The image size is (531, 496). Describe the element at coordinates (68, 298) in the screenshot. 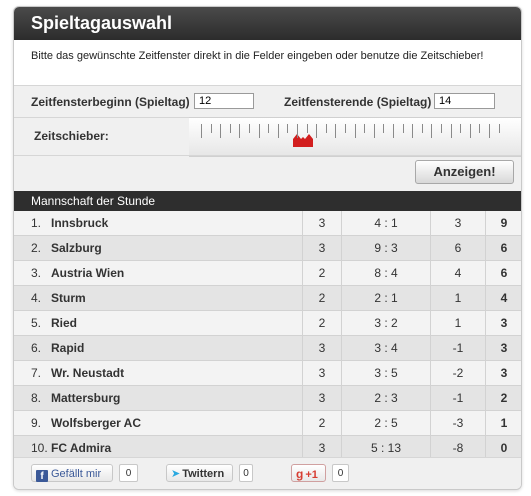

I see `team-name: Sturm` at that location.